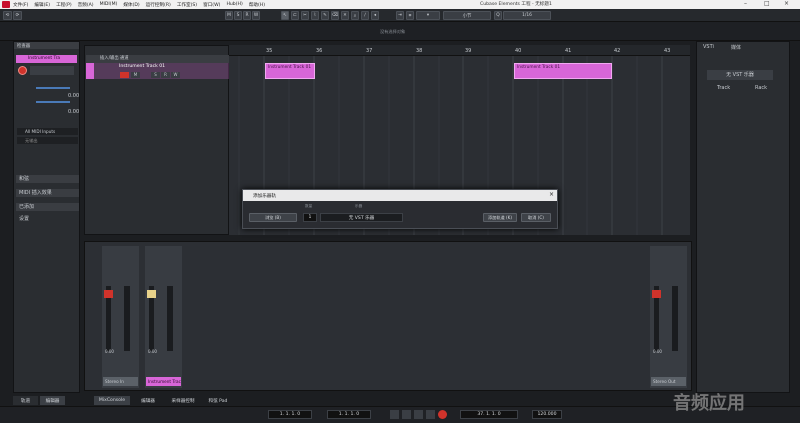  Describe the element at coordinates (183, 400) in the screenshot. I see `tab-sampler-control: 采样器控制` at that location.